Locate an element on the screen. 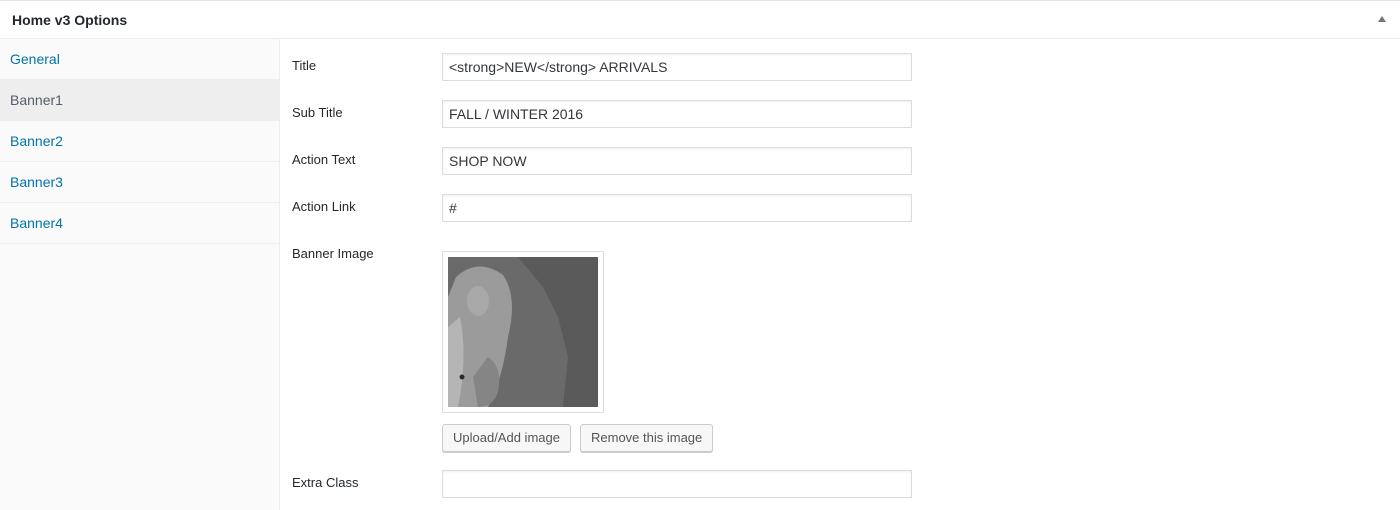 This screenshot has height=510, width=1400. extra-class-input is located at coordinates (677, 484).